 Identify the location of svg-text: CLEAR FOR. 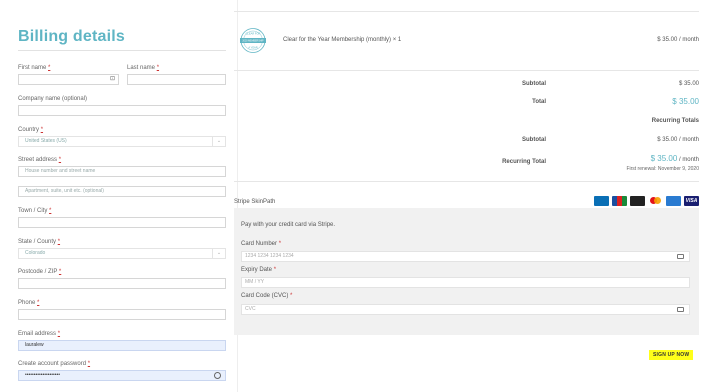
(253, 34).